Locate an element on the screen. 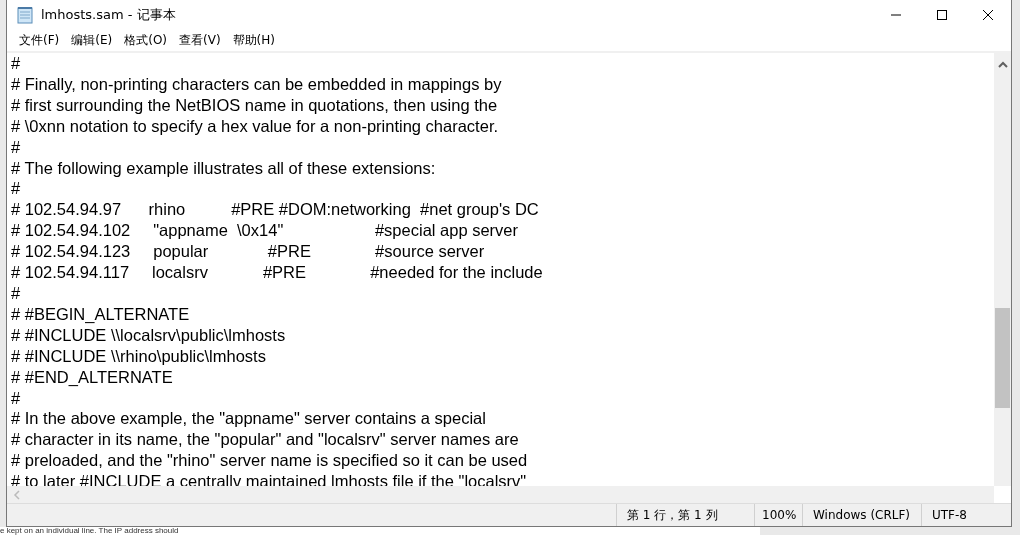 This screenshot has width=1020, height=535. text-line: # The following example illustrates all of these extensions: is located at coordinates (223, 168).